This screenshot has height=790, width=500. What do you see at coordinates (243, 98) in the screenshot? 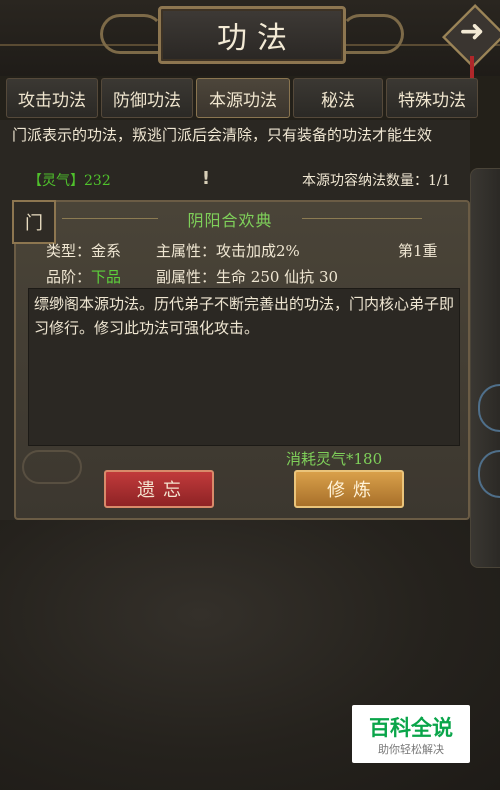
I see `tab-origin: 本源功法` at bounding box center [243, 98].